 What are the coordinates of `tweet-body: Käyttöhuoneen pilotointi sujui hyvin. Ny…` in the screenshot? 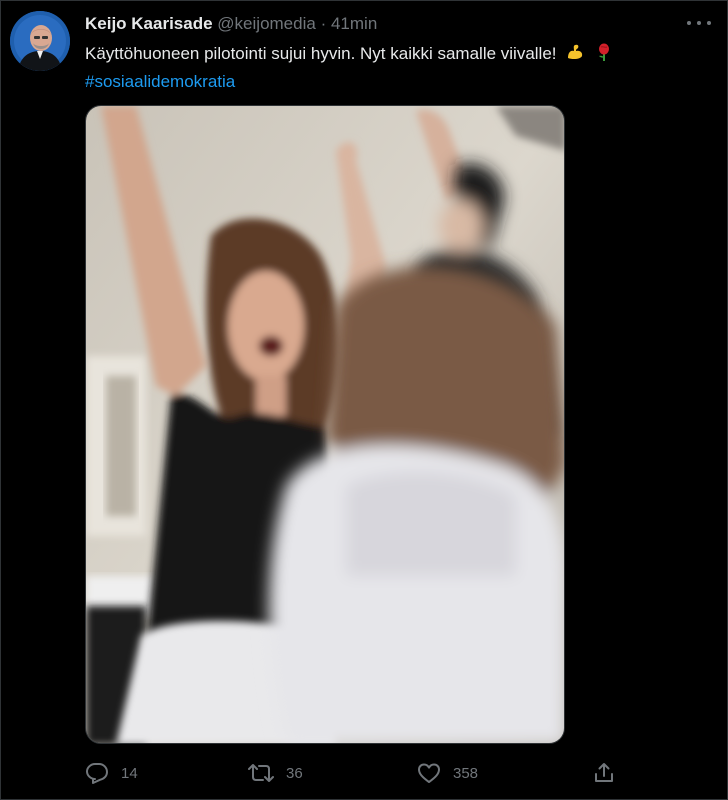 It's located at (385, 67).